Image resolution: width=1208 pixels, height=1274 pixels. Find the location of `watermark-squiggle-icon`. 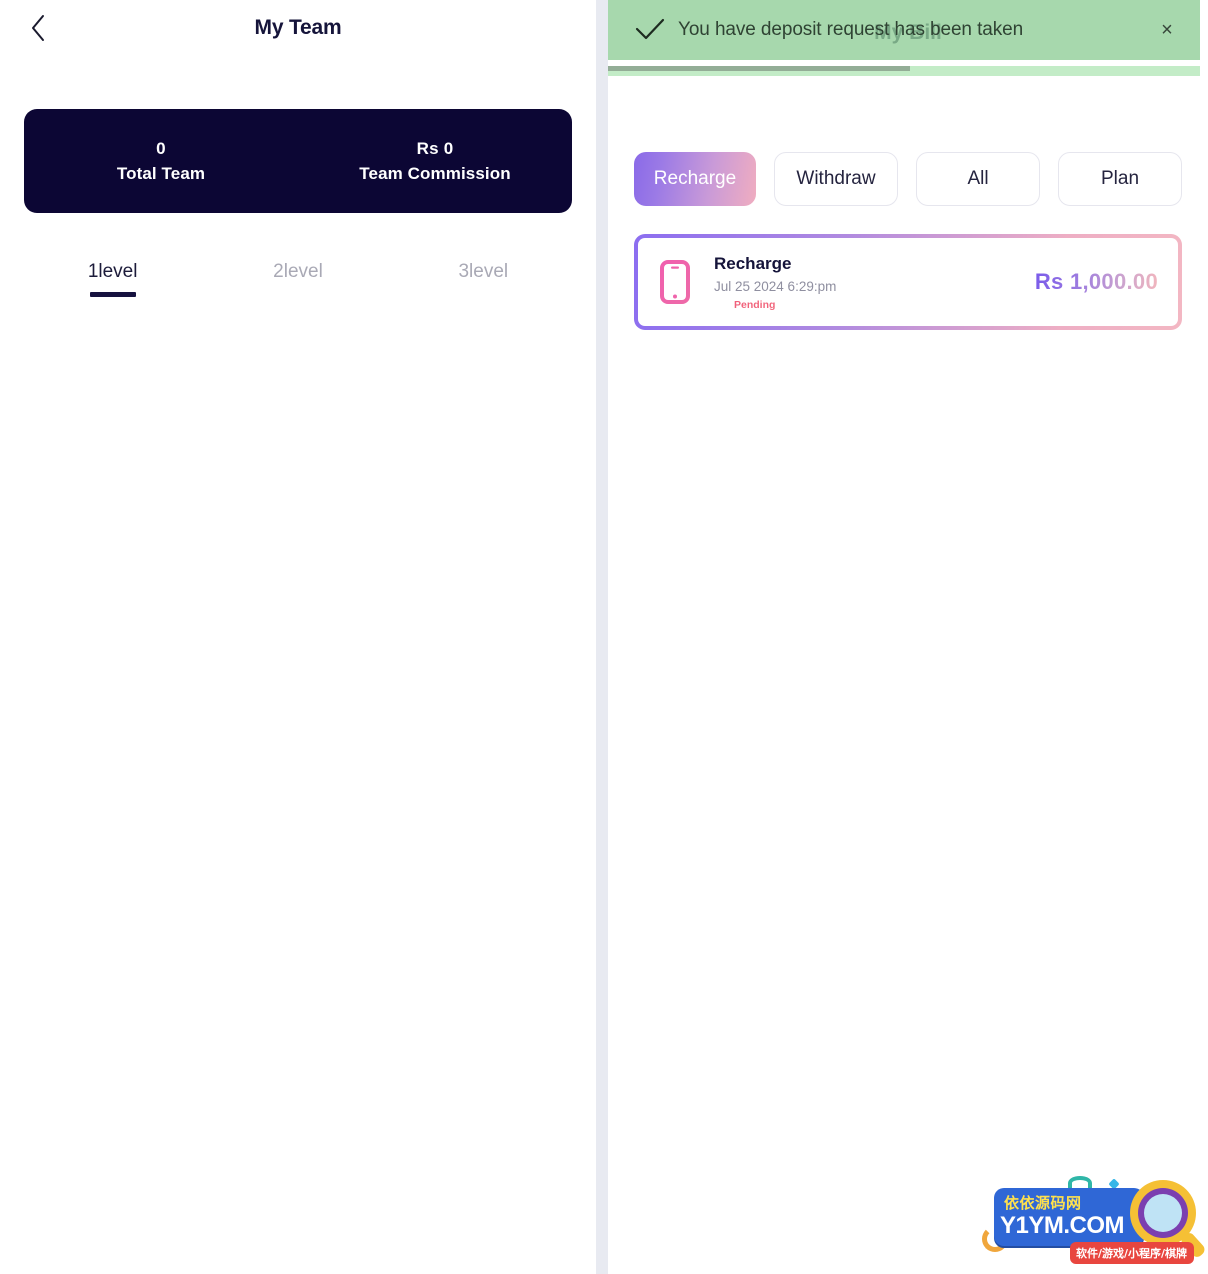

watermark-squiggle-icon is located at coordinates (995, 1239).